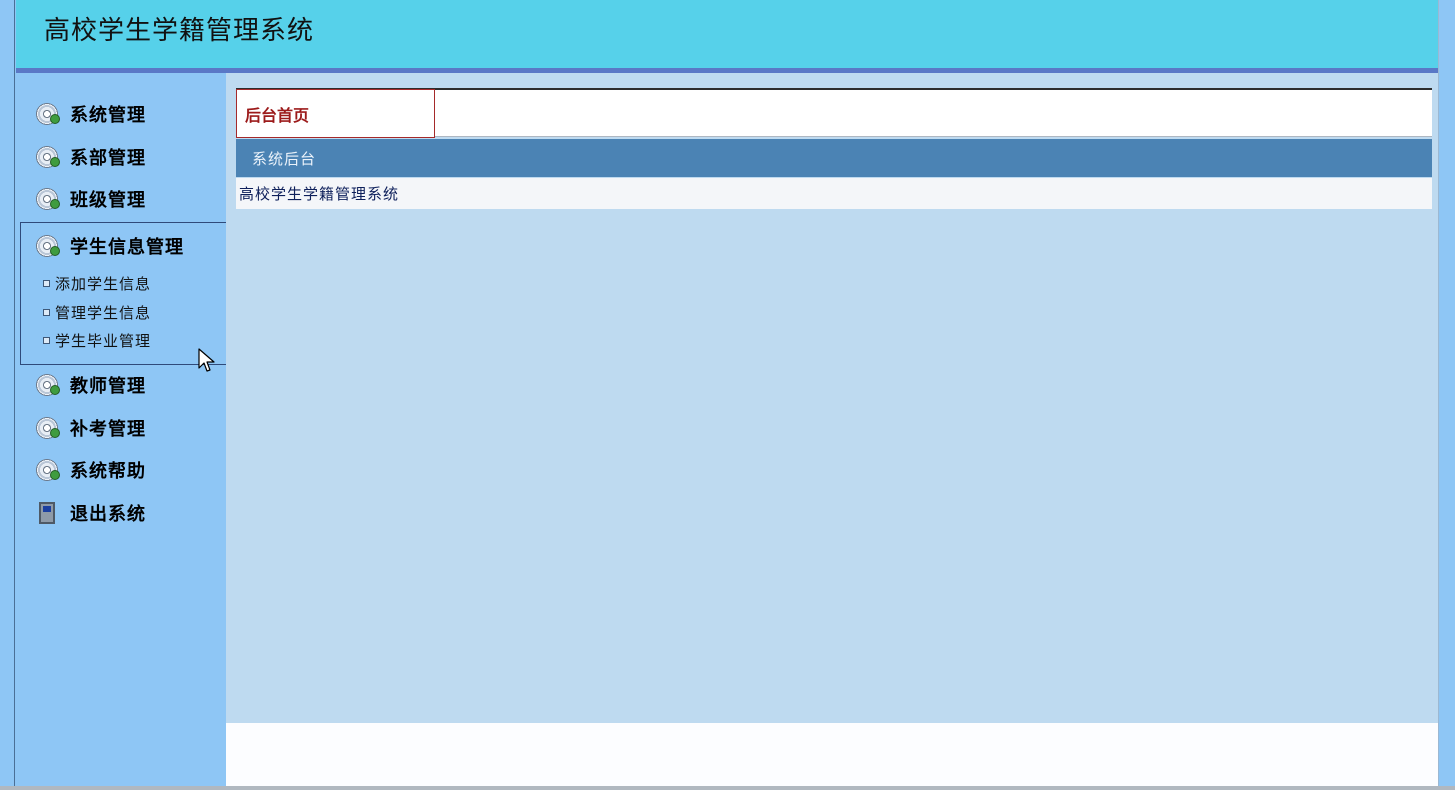 The image size is (1455, 790). I want to click on sidebar-item-help: 系统帮助, so click(91, 470).